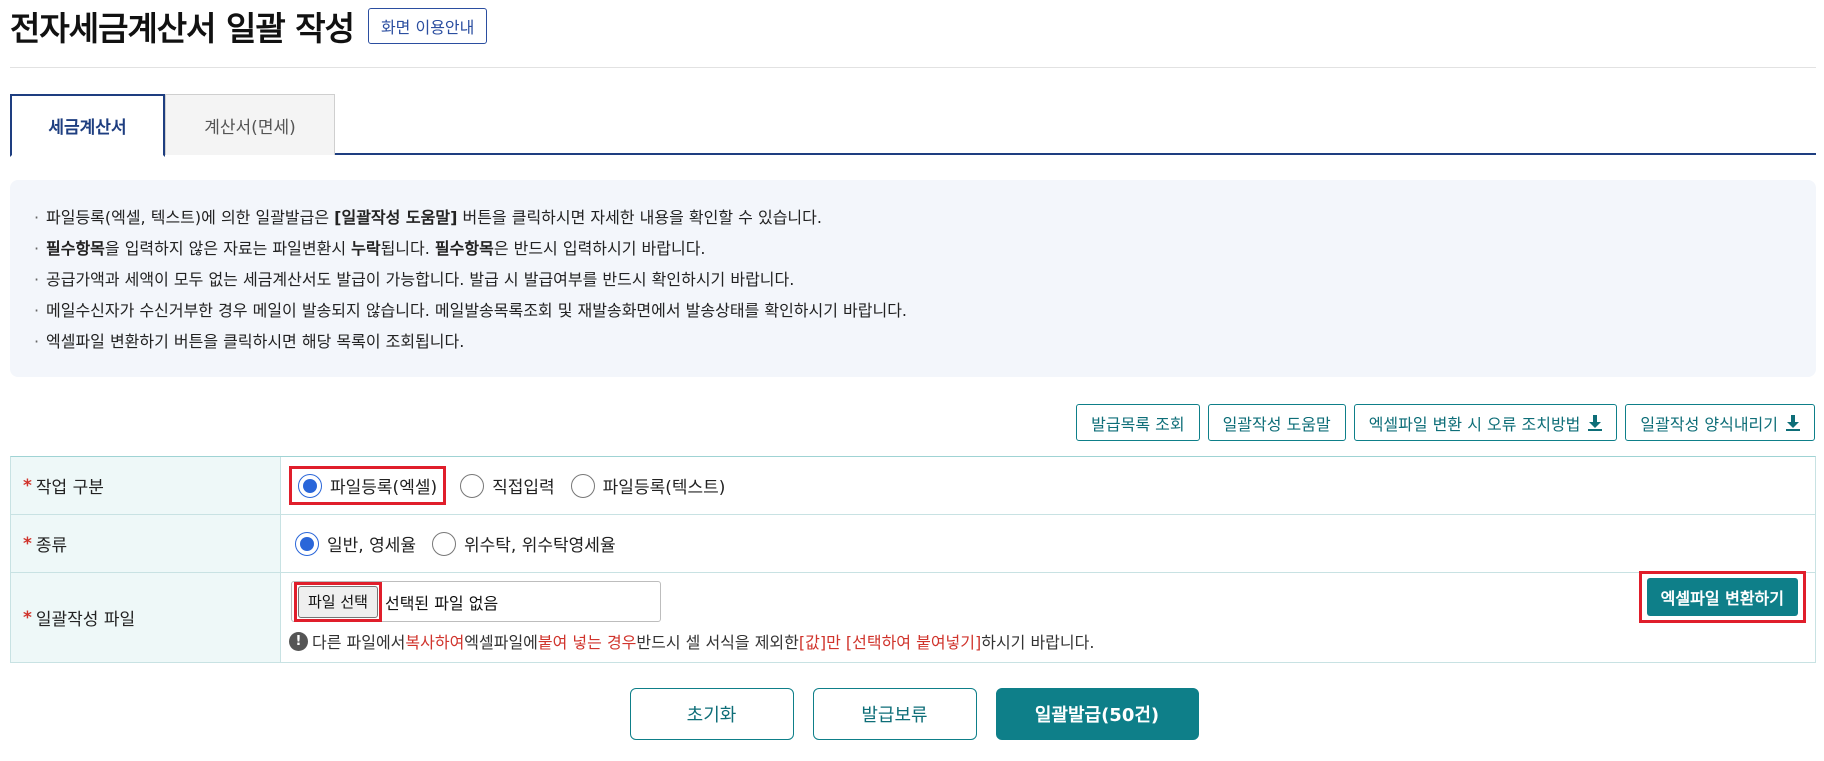  What do you see at coordinates (441, 603) in the screenshot?
I see `file-status: 선택된 파일 없음` at bounding box center [441, 603].